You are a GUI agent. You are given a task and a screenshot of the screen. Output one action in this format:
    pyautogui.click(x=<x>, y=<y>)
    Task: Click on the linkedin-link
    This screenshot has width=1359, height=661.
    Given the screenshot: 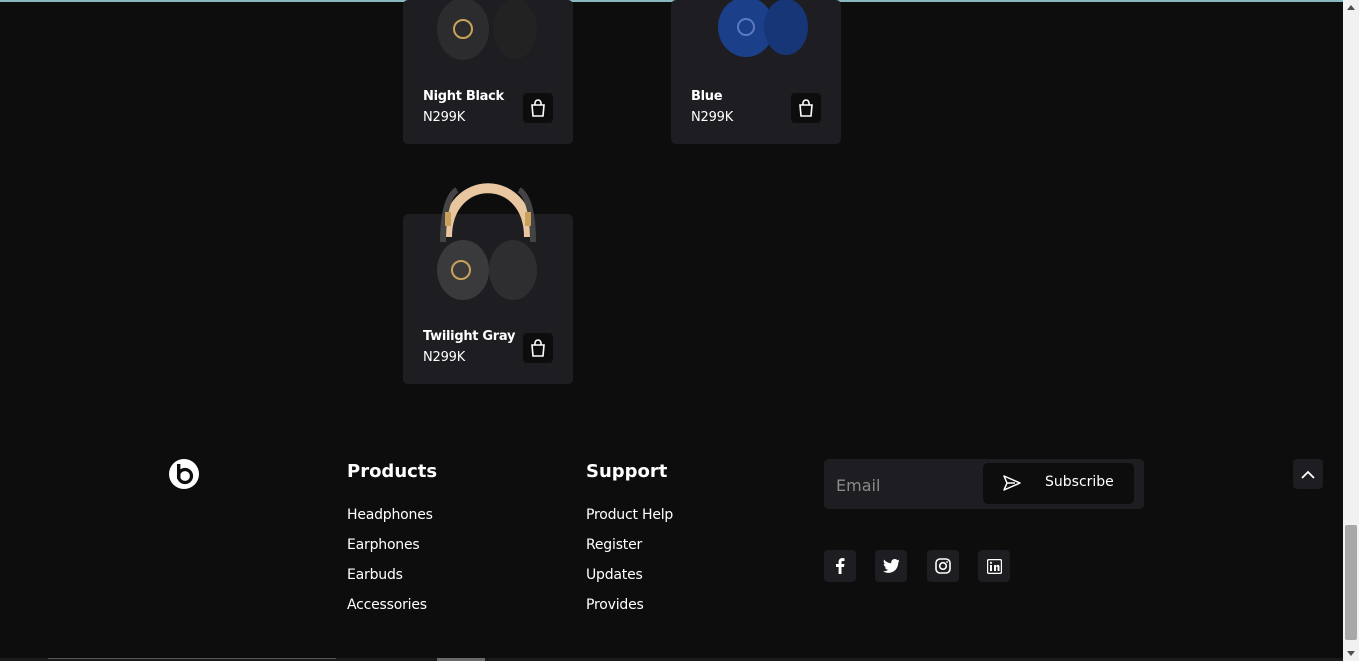 What is the action you would take?
    pyautogui.click(x=994, y=566)
    